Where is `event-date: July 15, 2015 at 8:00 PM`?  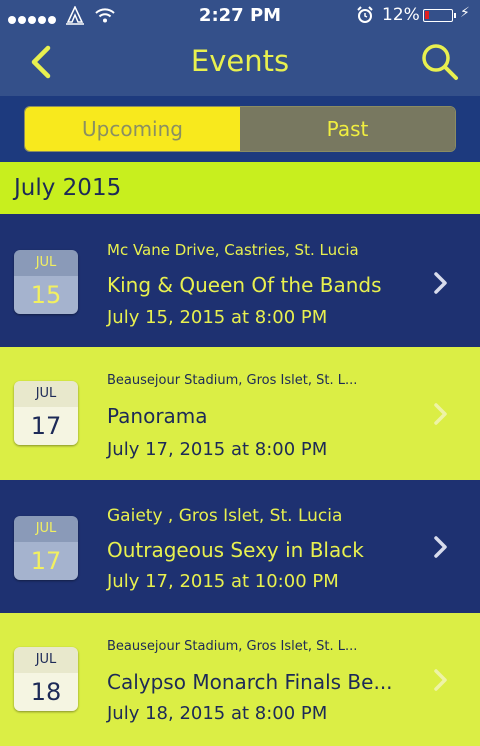
event-date: July 15, 2015 at 8:00 PM is located at coordinates (217, 317).